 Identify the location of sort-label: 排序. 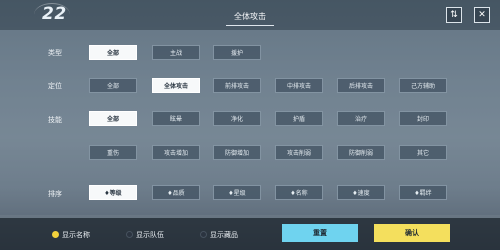
(55, 194).